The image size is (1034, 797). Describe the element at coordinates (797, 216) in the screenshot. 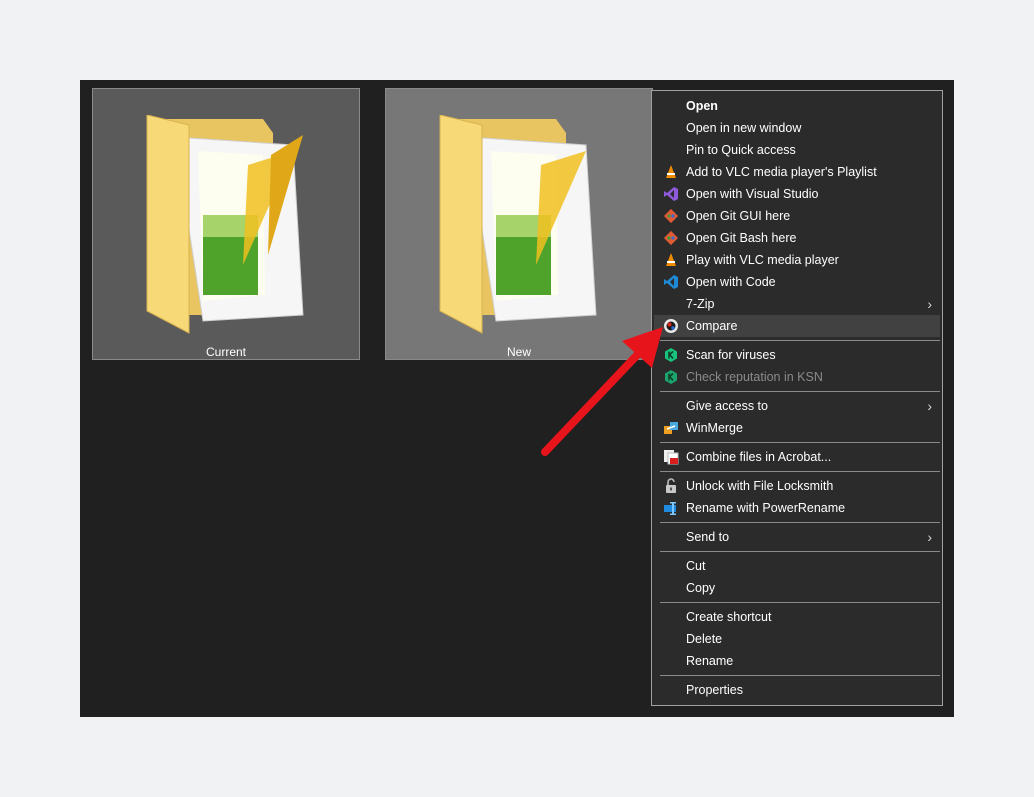

I see `menu-item-git-gui: Open Git GUI here` at that location.